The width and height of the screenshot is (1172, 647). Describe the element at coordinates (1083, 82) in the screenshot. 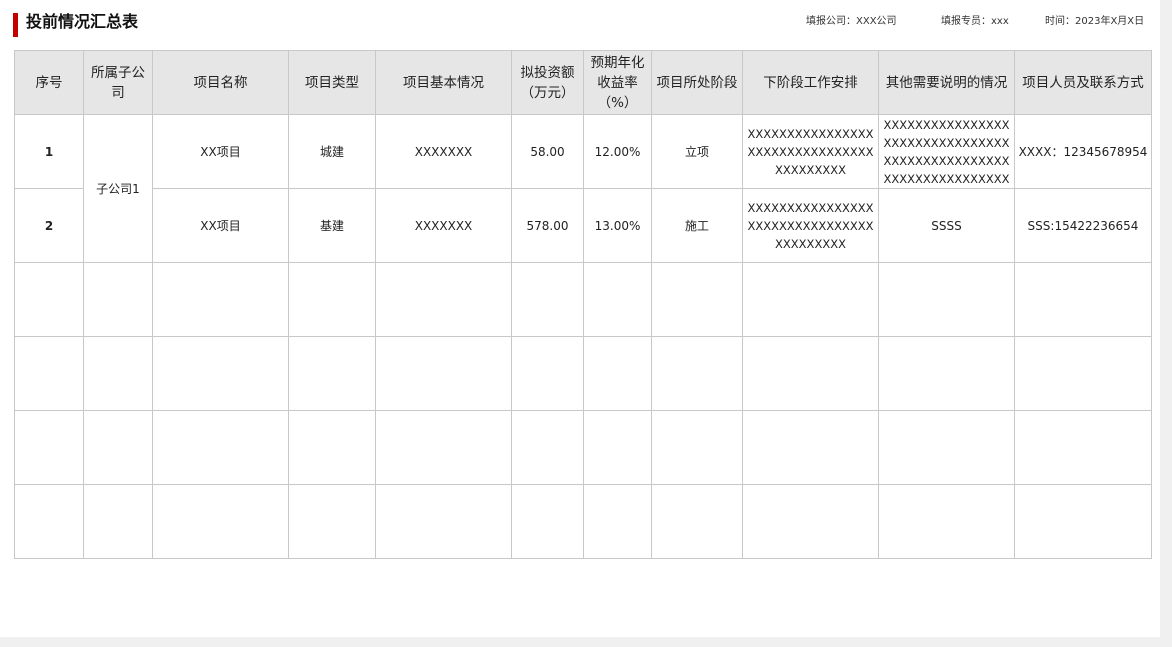

I see `header-contact: 项目人员及联系方式` at that location.